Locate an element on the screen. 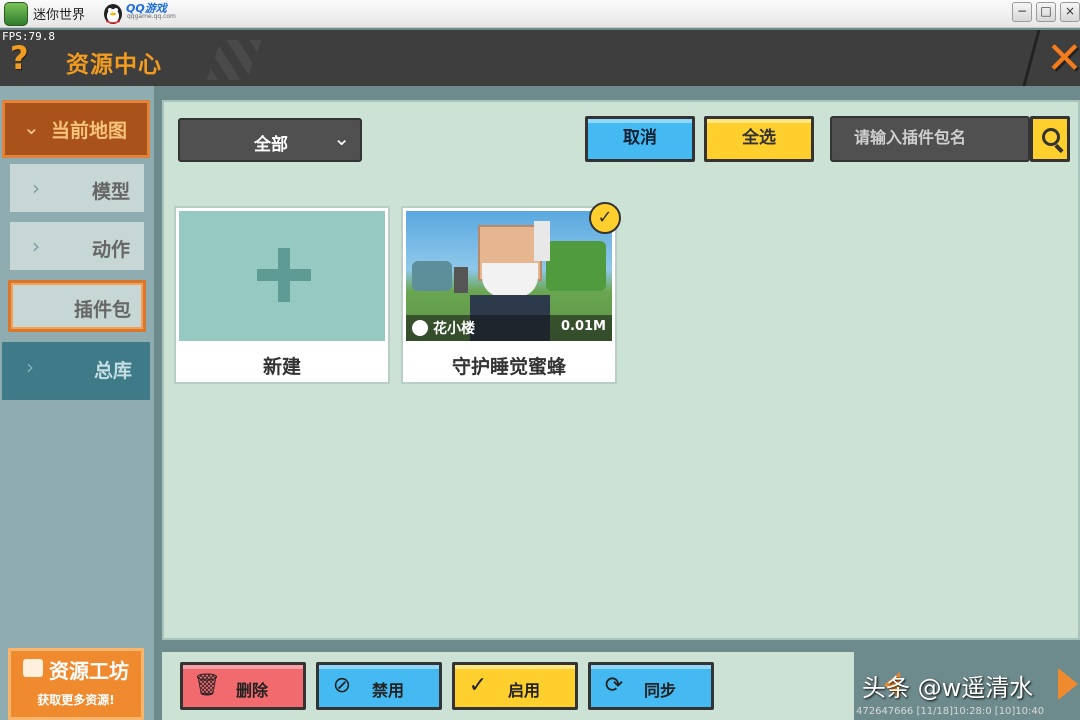 The height and width of the screenshot is (720, 1080). sidebar-item-label: 插件包 is located at coordinates (102, 310).